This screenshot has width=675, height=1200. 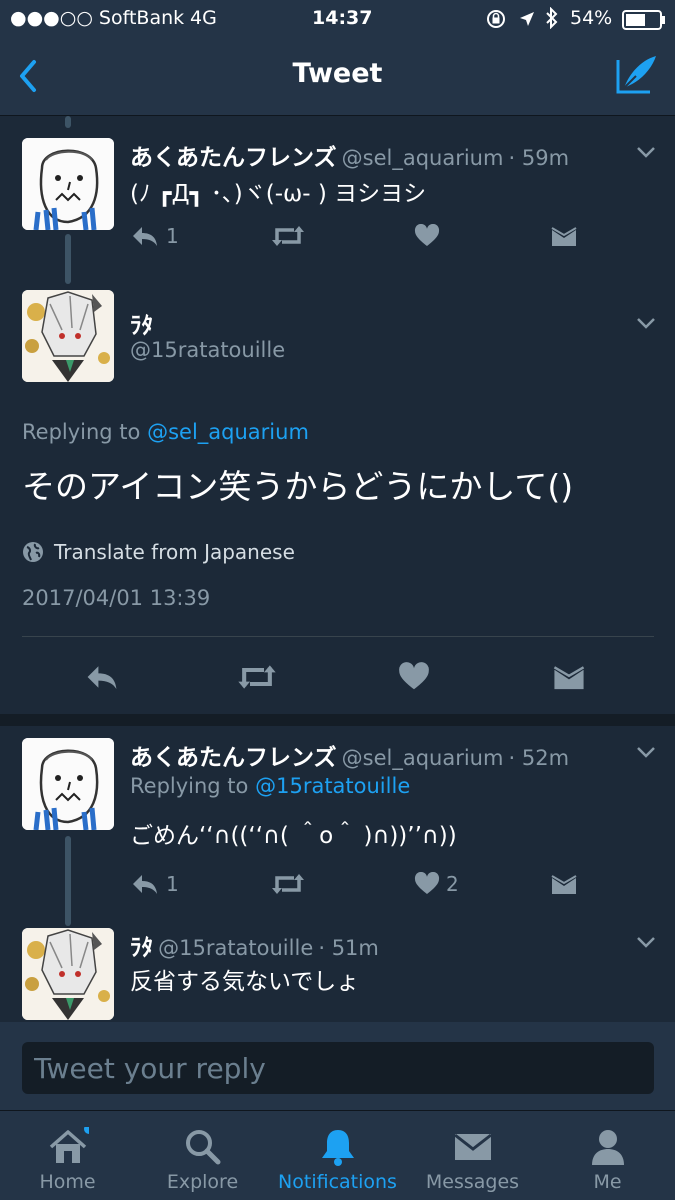 I want to click on tab-label: Home, so click(x=67, y=1182).